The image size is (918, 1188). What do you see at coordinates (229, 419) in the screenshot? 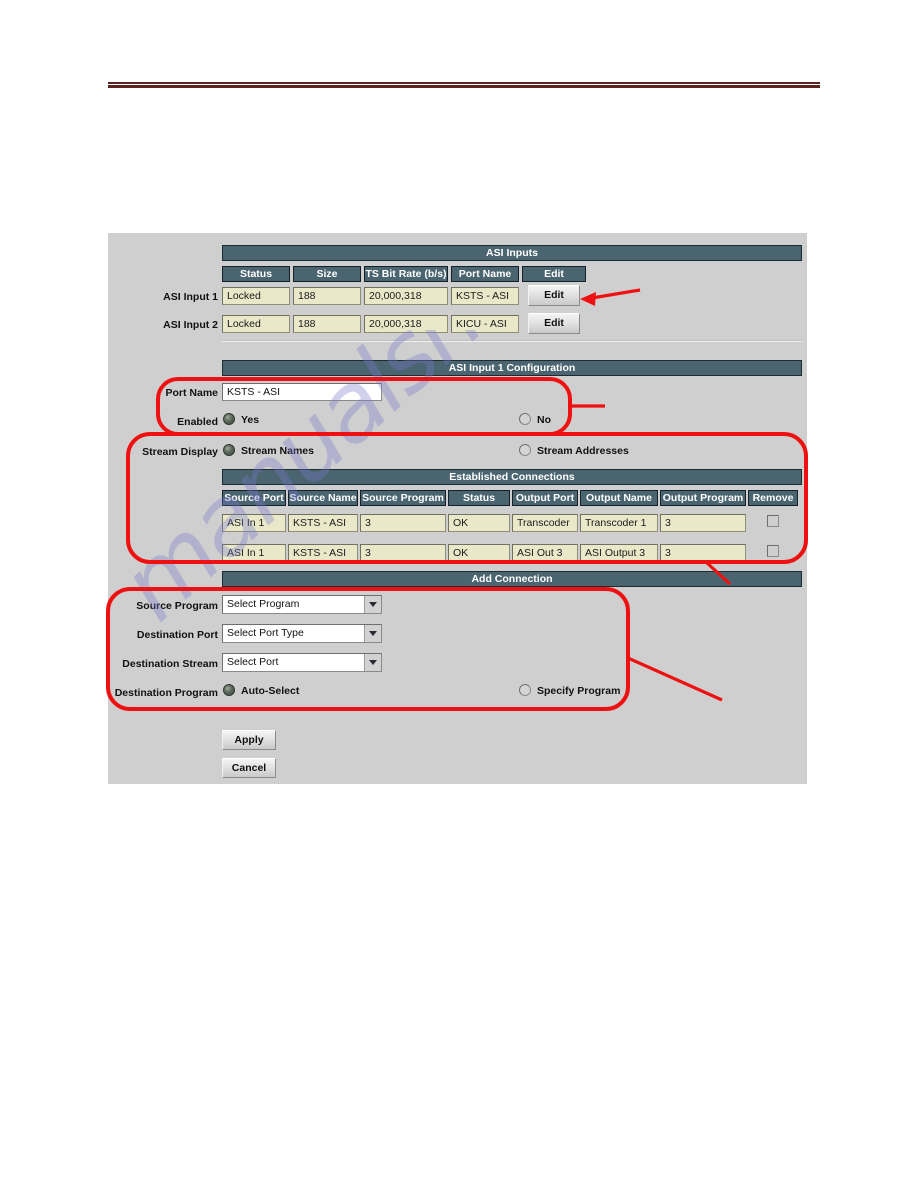
I see `enabled-yes-radio` at bounding box center [229, 419].